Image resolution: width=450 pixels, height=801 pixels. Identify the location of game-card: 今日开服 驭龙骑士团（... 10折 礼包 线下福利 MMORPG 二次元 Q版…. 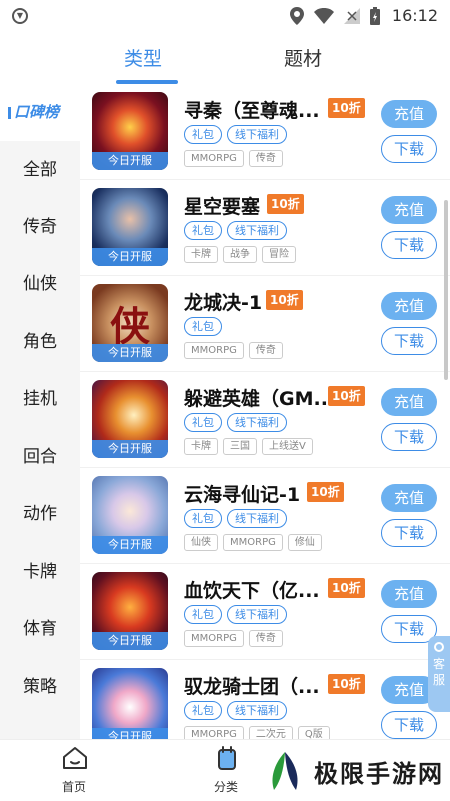
(265, 699).